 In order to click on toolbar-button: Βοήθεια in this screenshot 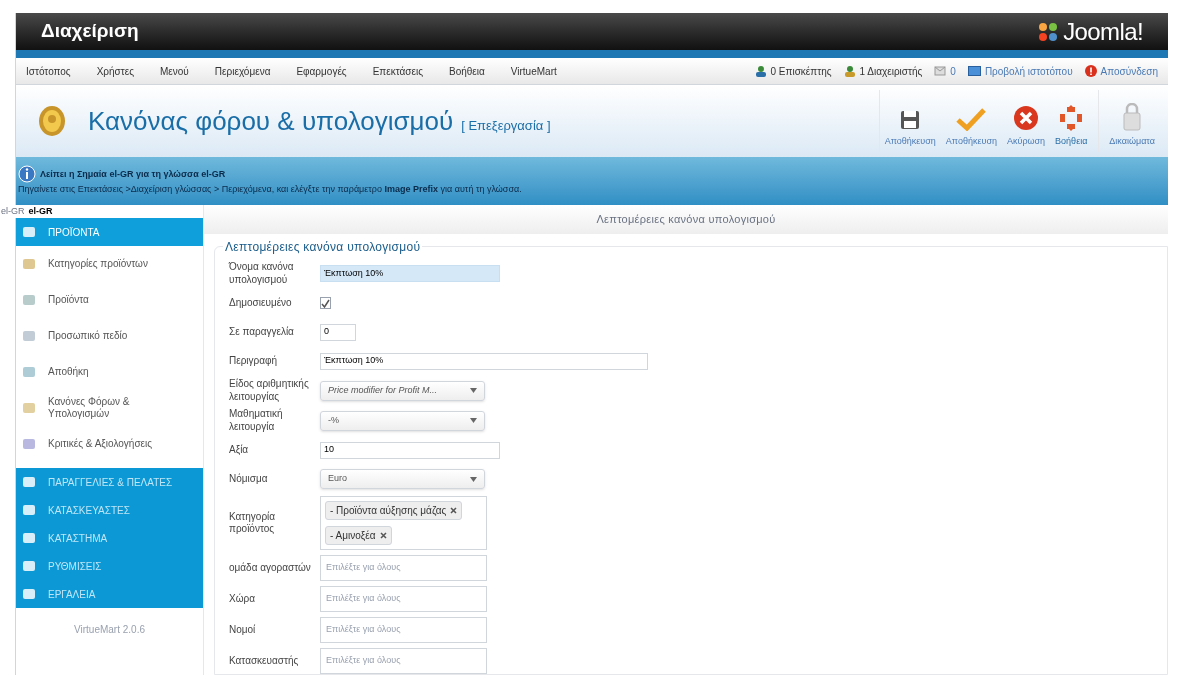, I will do `click(1071, 121)`.